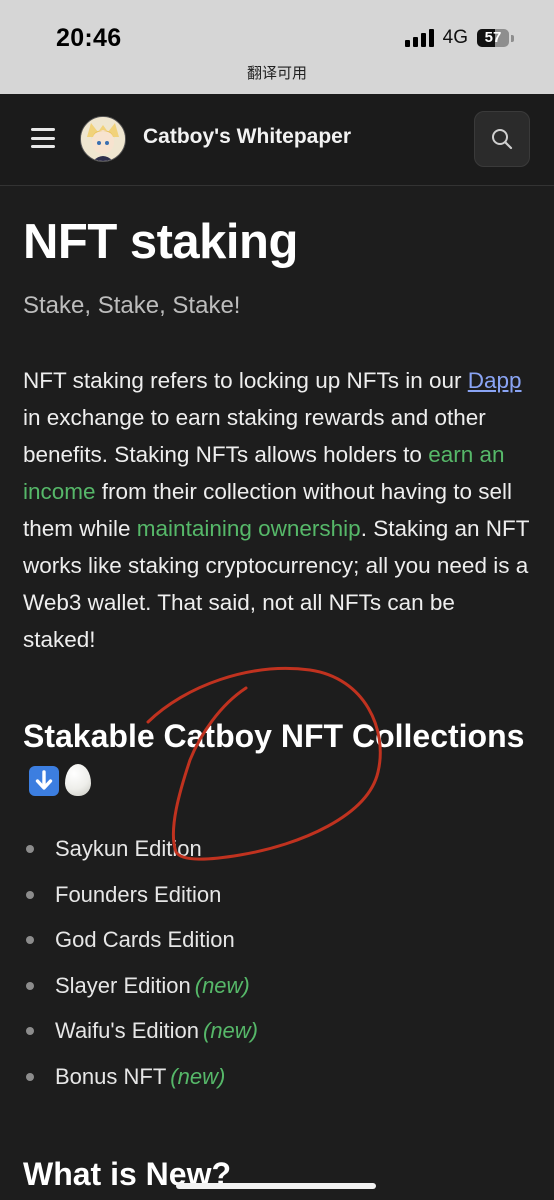  Describe the element at coordinates (512, 38) in the screenshot. I see `battery-nub` at that location.